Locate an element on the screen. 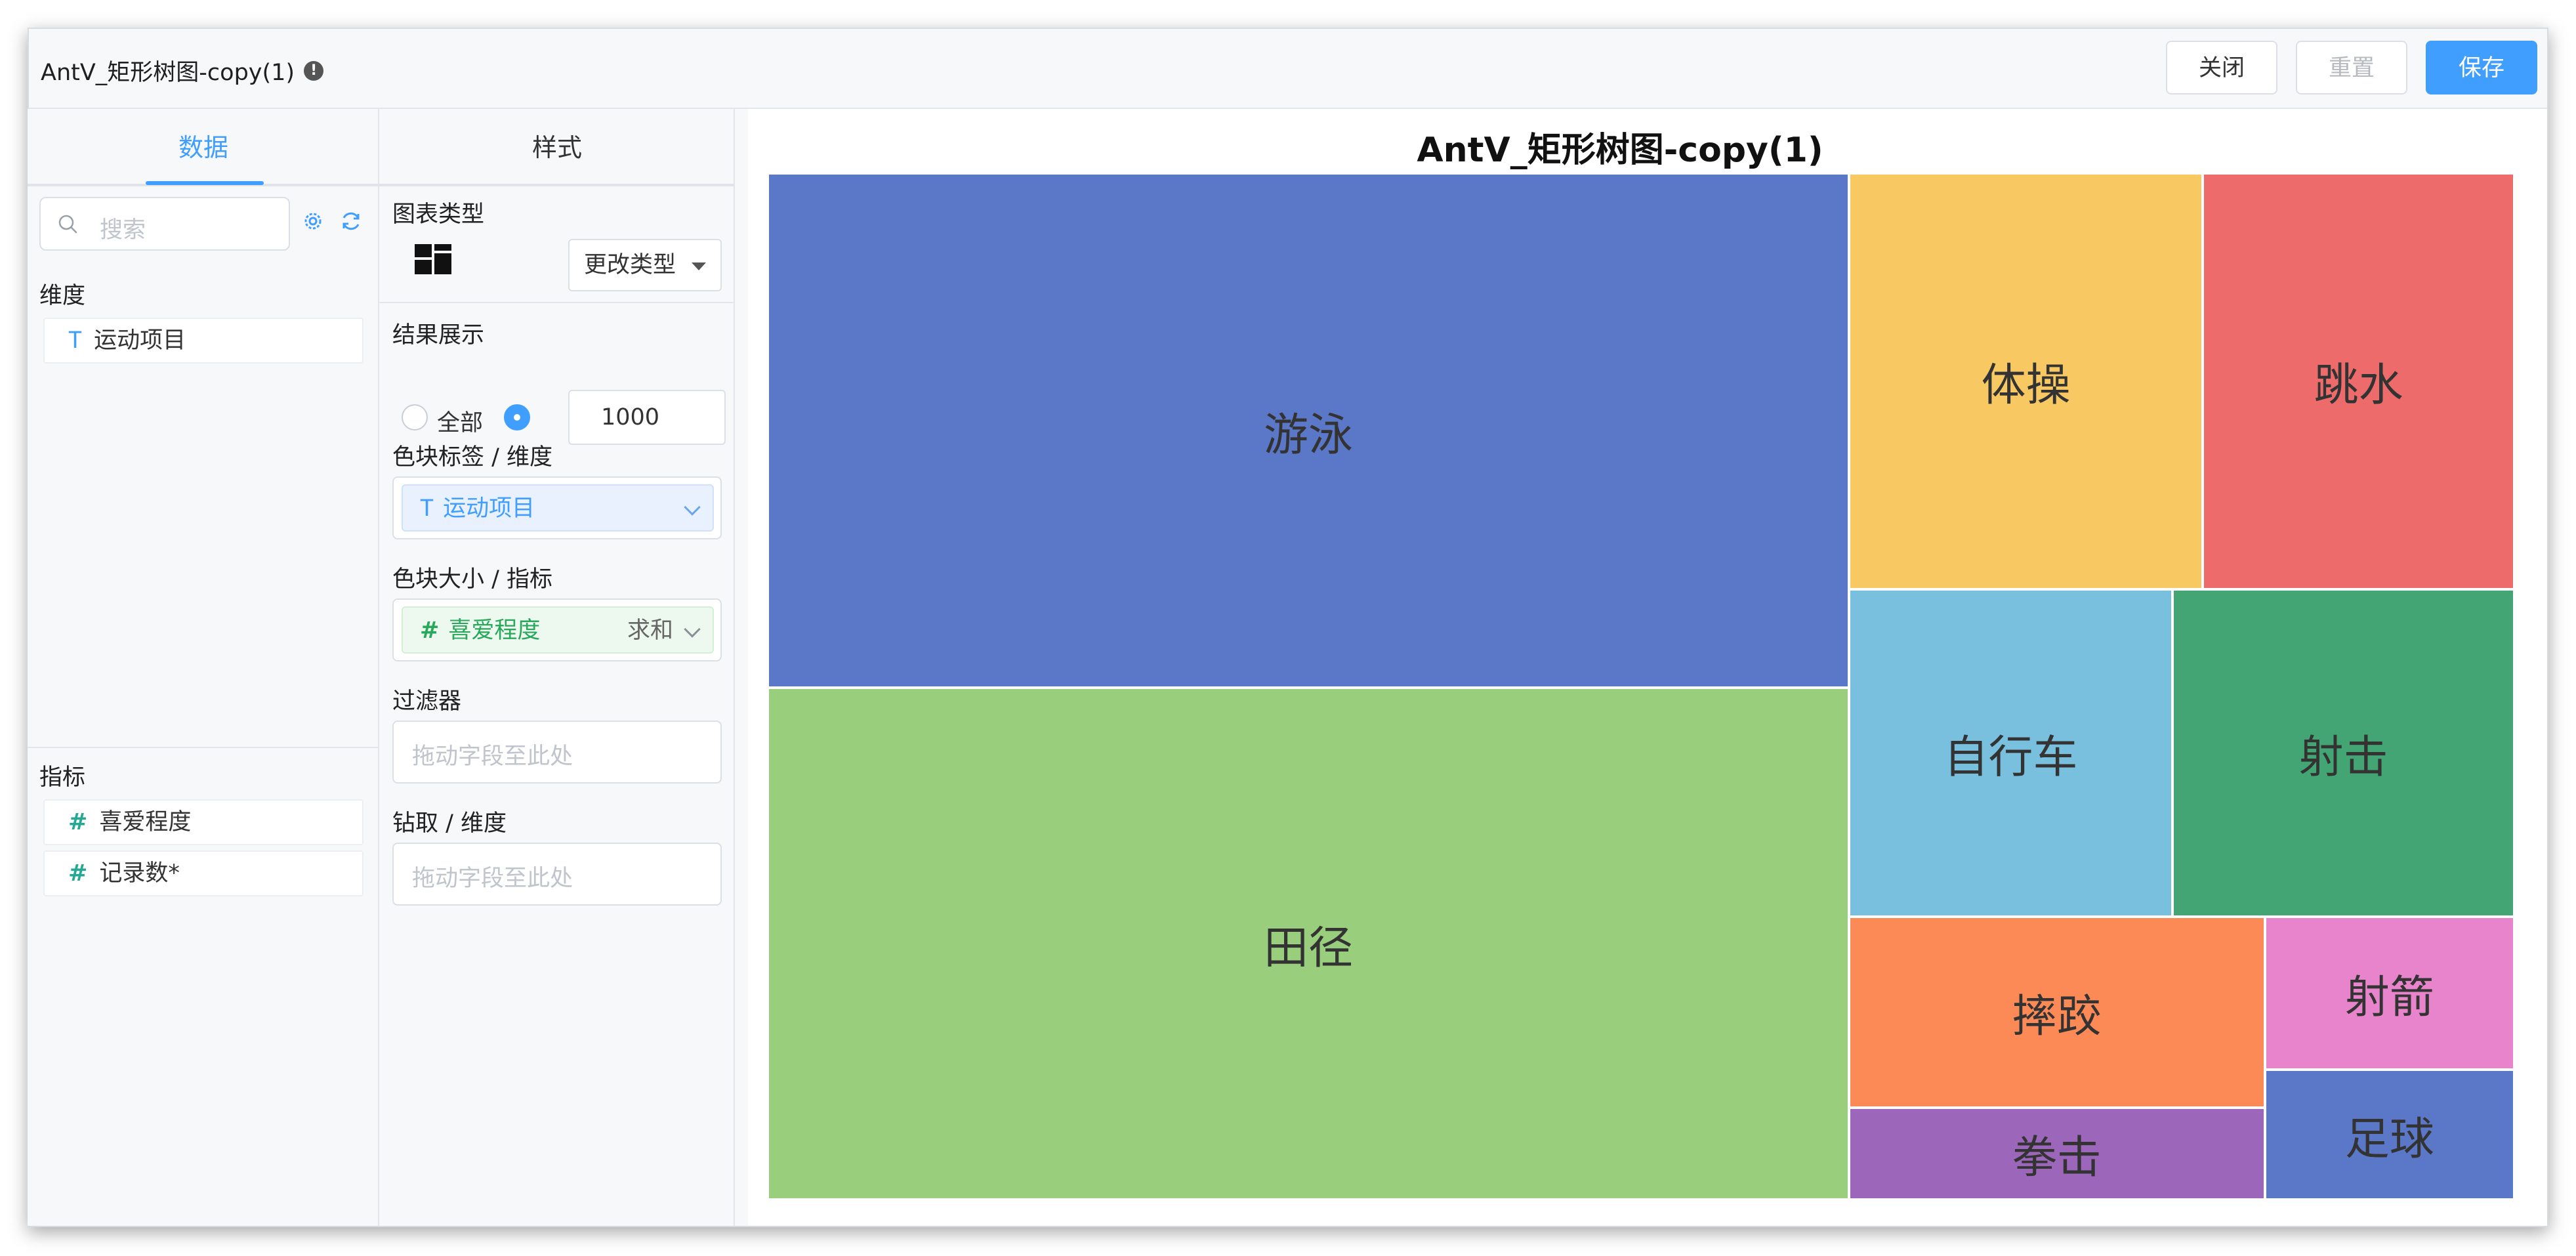  size-field-pill: # 喜爱程度 求和 is located at coordinates (558, 630).